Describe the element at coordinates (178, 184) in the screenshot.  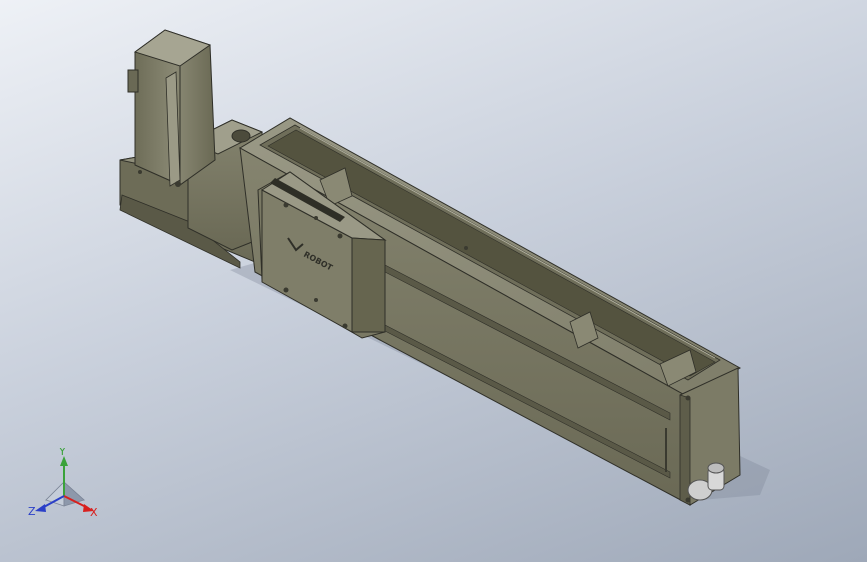
I see `motor-screw` at that location.